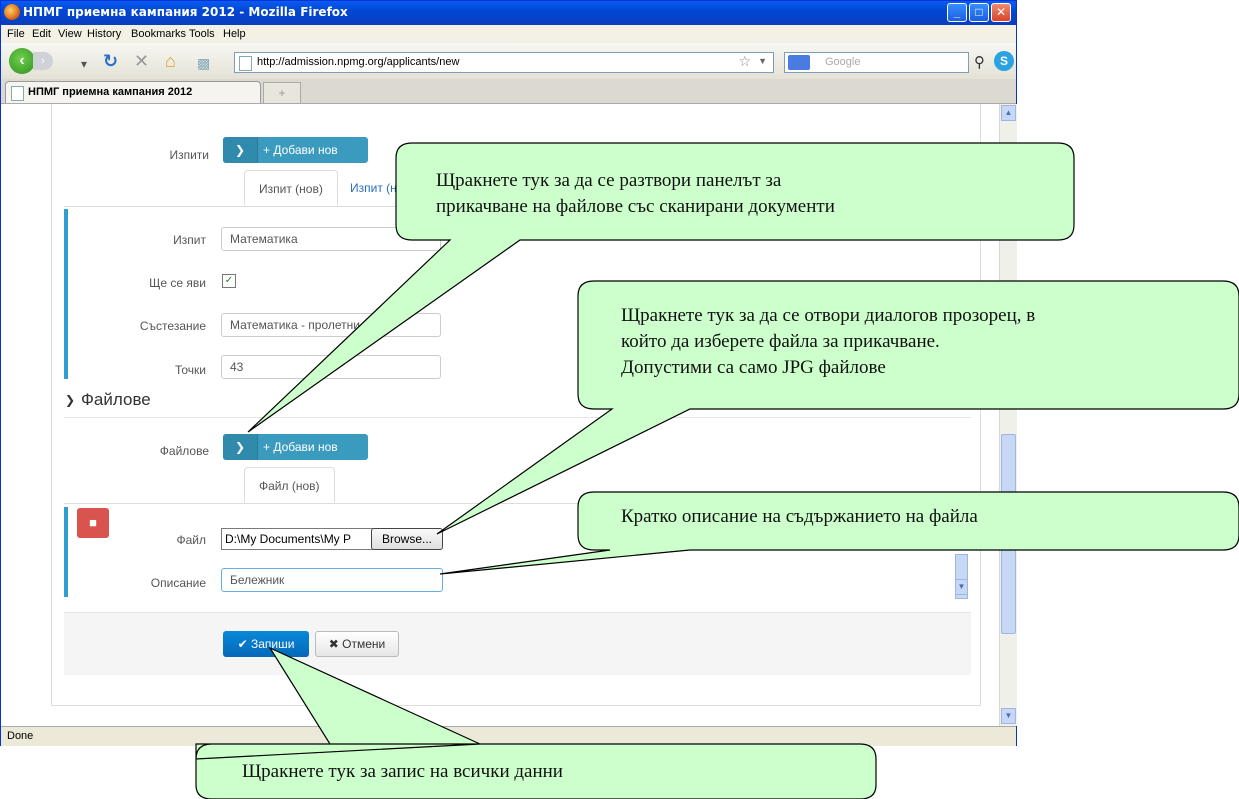 This screenshot has width=1239, height=799. I want to click on callout-description-text: Кратко описание на съдържанието на файла, so click(799, 517).